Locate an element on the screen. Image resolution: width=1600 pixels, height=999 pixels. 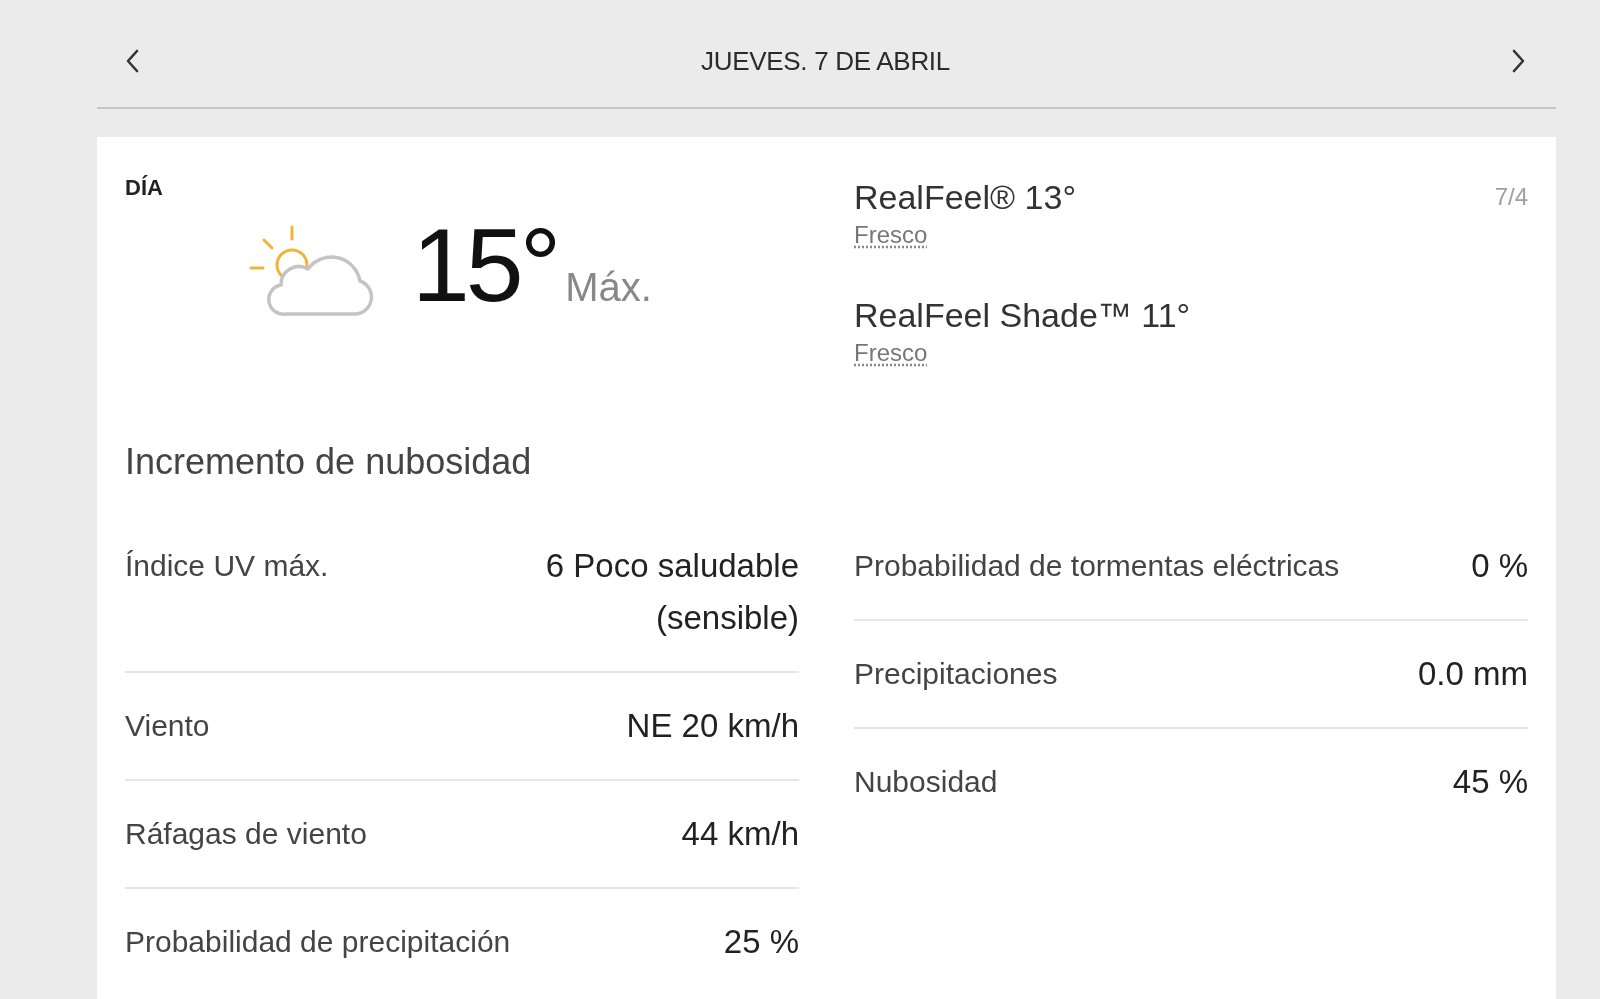
detail-label: Índice UV máx. is located at coordinates (227, 566).